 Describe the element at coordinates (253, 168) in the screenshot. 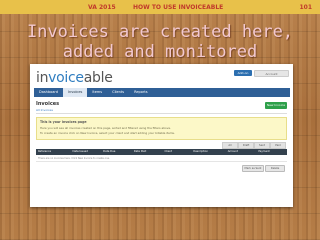

I see `mark-sent-button: Mark as Sent` at that location.